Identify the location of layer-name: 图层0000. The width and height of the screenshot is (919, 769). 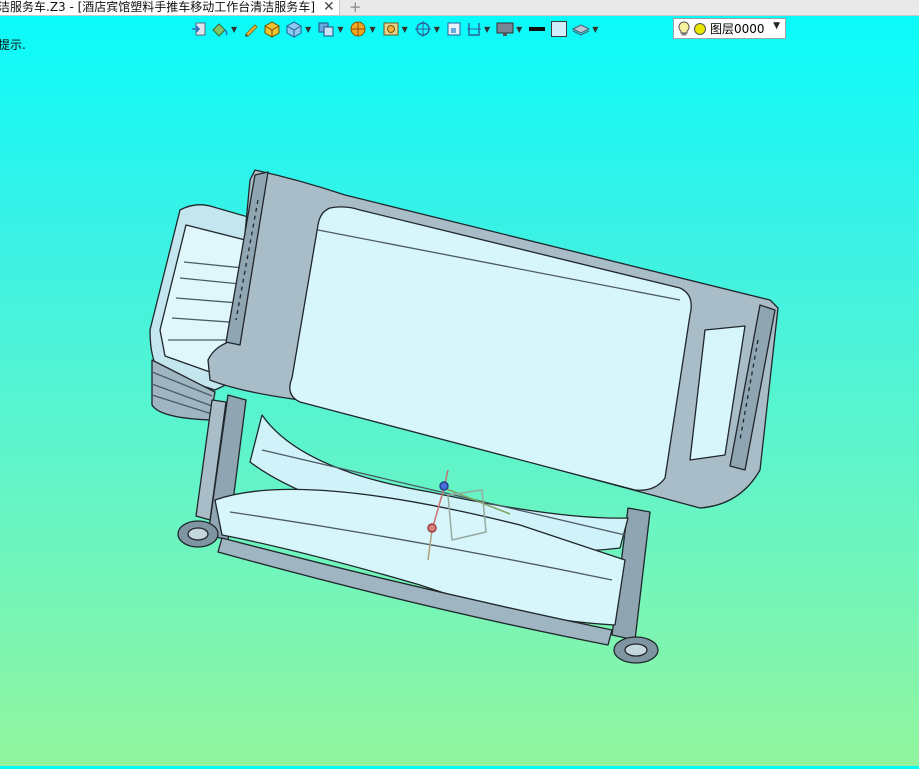
(737, 29).